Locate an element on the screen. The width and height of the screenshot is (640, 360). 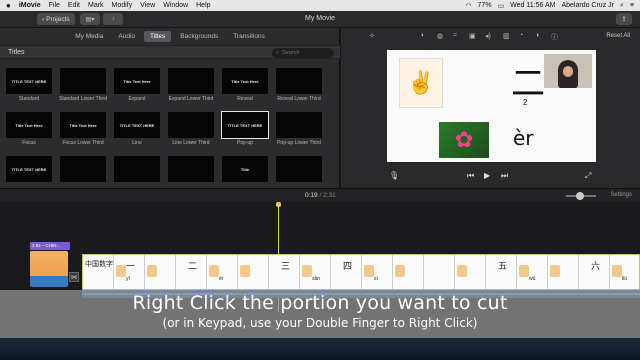
title-tile-reveal: Title Text Here Reveal is located at coordinates (245, 88).